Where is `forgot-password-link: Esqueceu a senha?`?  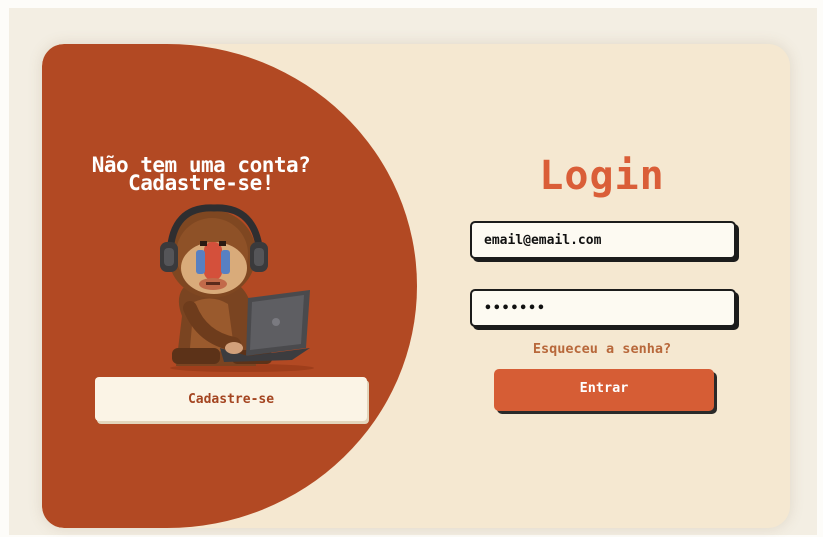 forgot-password-link: Esqueceu a senha? is located at coordinates (602, 349).